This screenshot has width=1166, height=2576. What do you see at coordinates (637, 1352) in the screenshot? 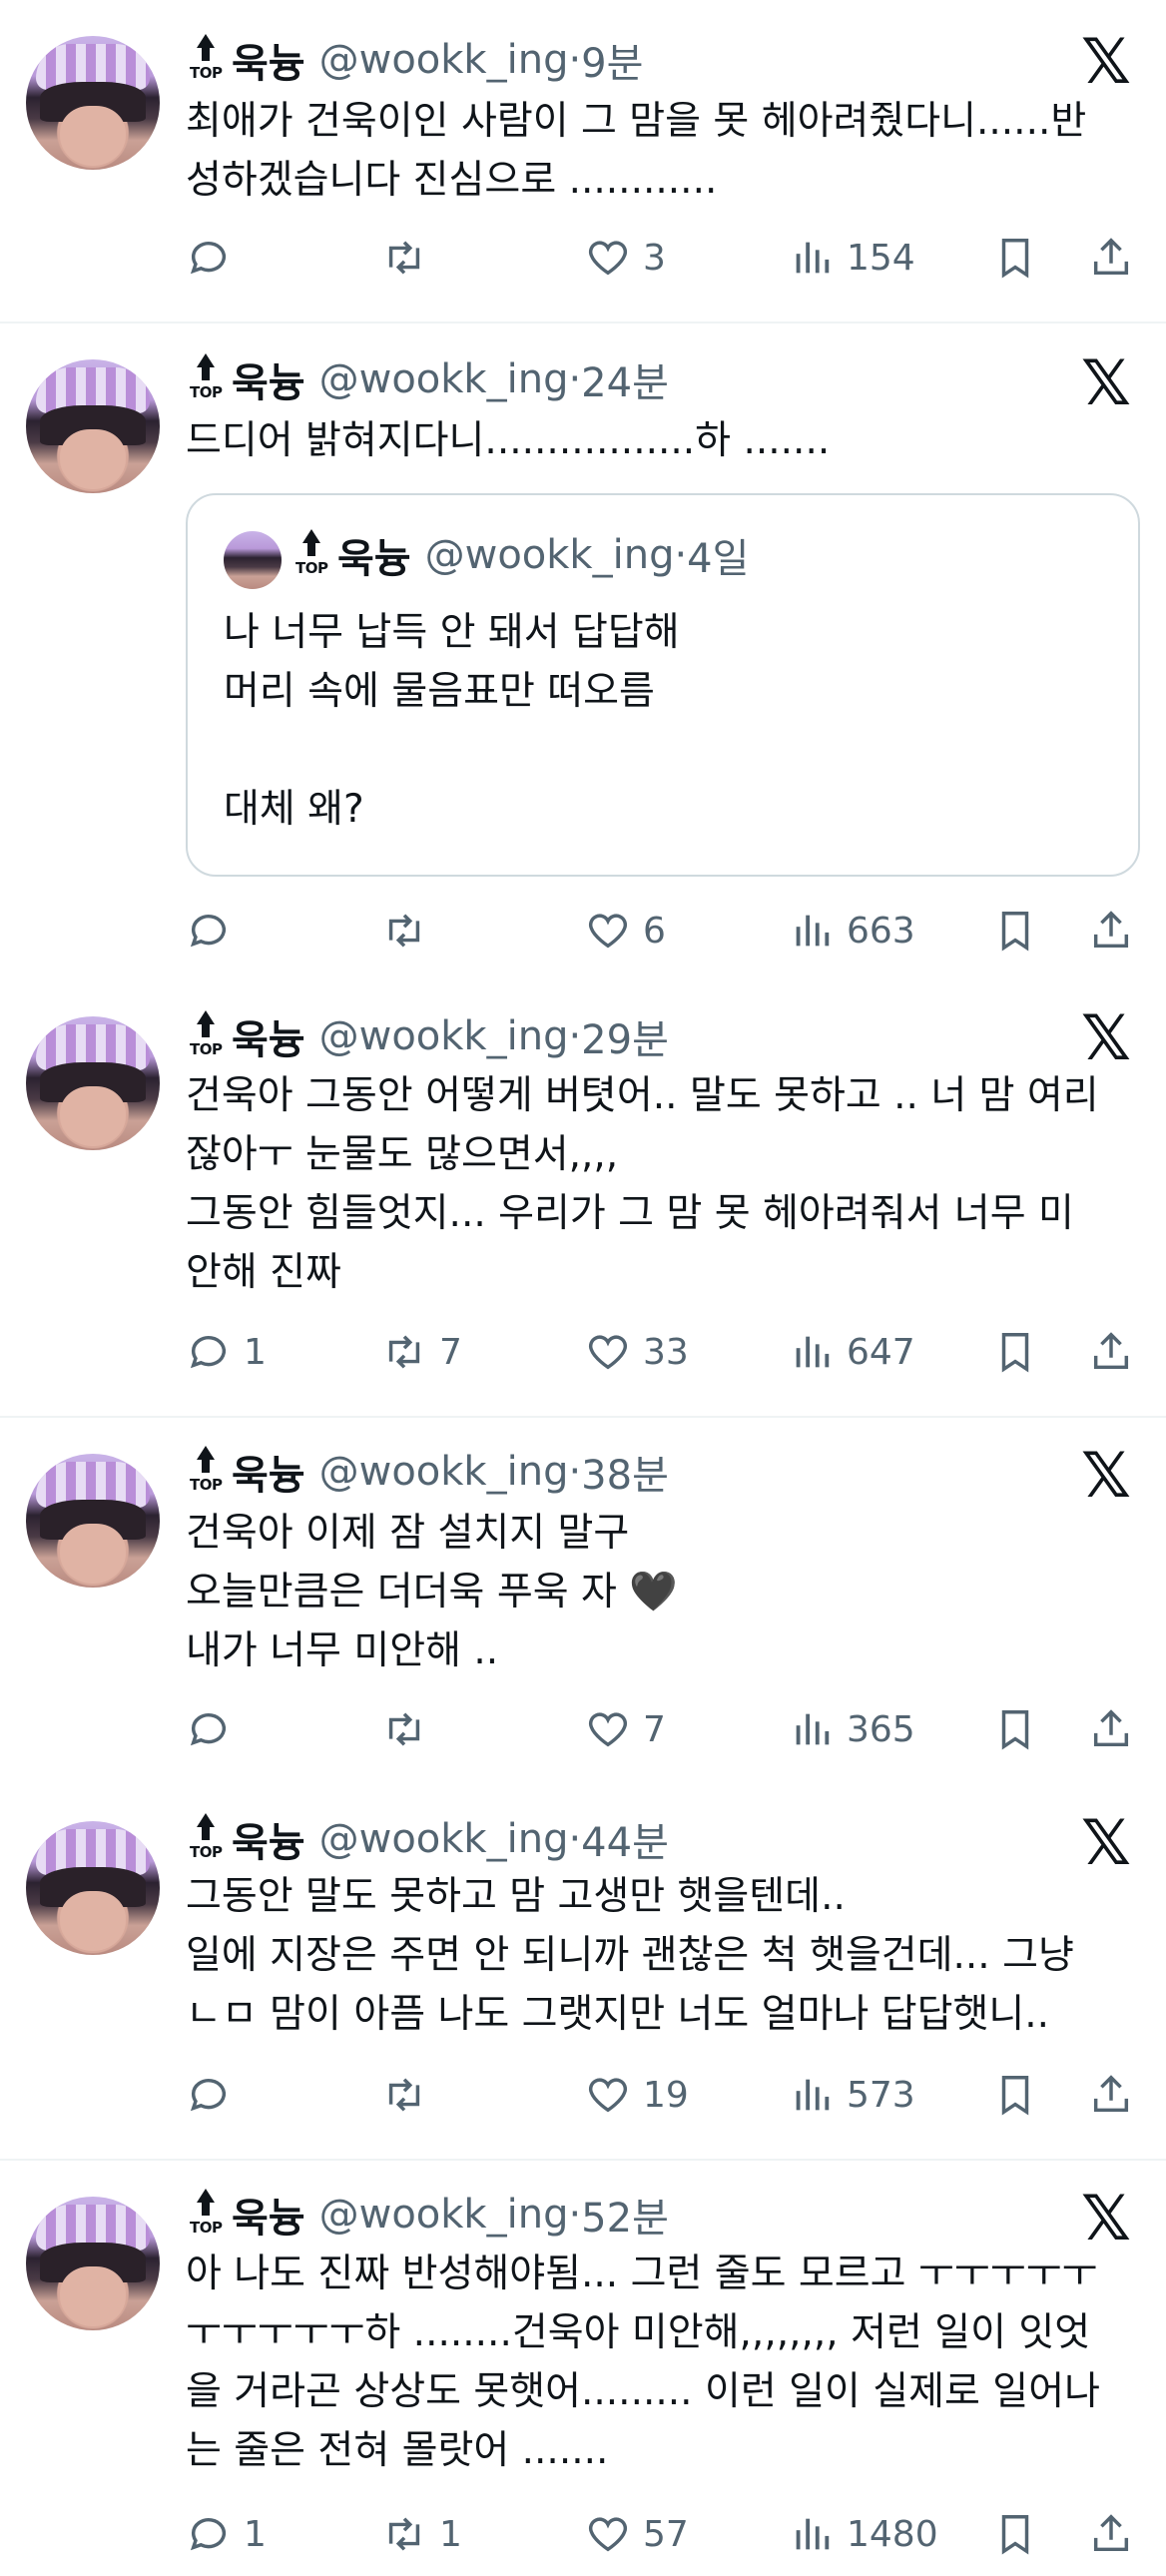
I see `like-button: 33` at bounding box center [637, 1352].